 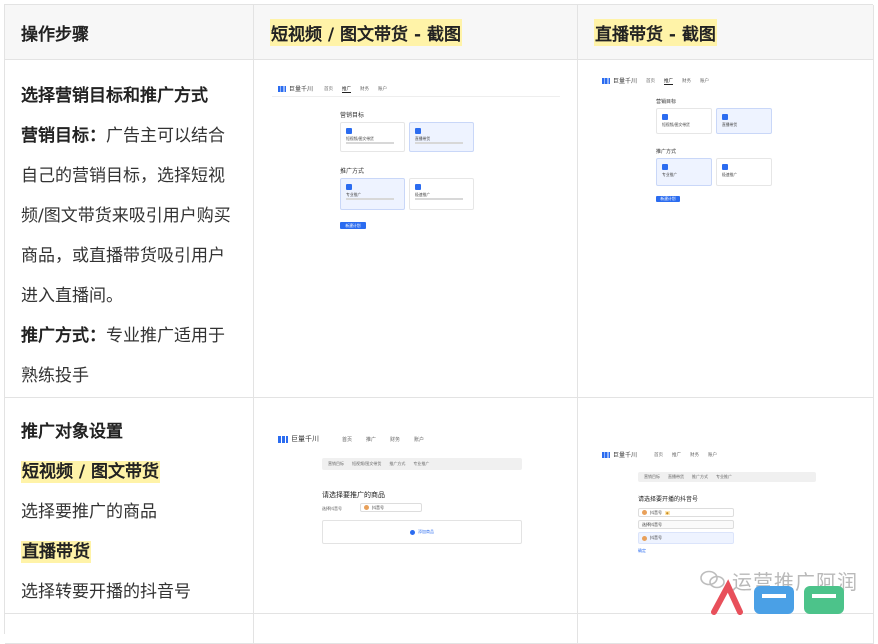 I want to click on card-fast-2: 极速推广, so click(x=744, y=172).